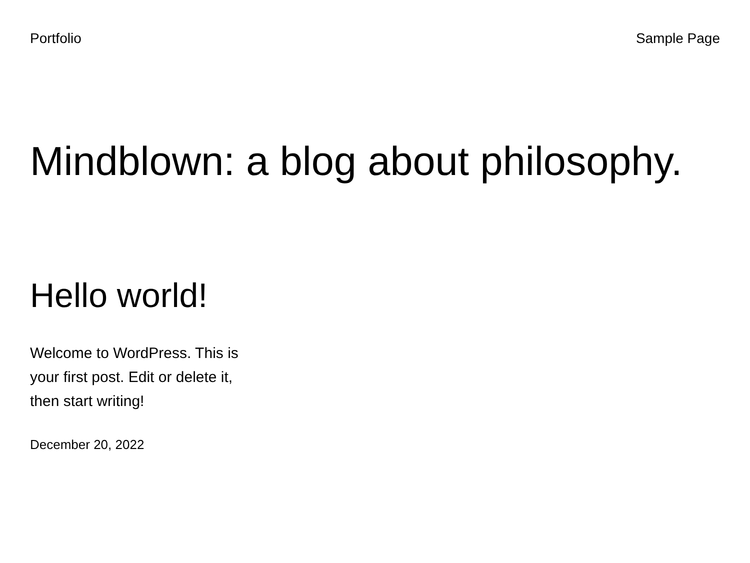  I want to click on post-excerpt: Welcome to WordPress. This is your first post. Edit or delete it, then start writing!, so click(135, 378).